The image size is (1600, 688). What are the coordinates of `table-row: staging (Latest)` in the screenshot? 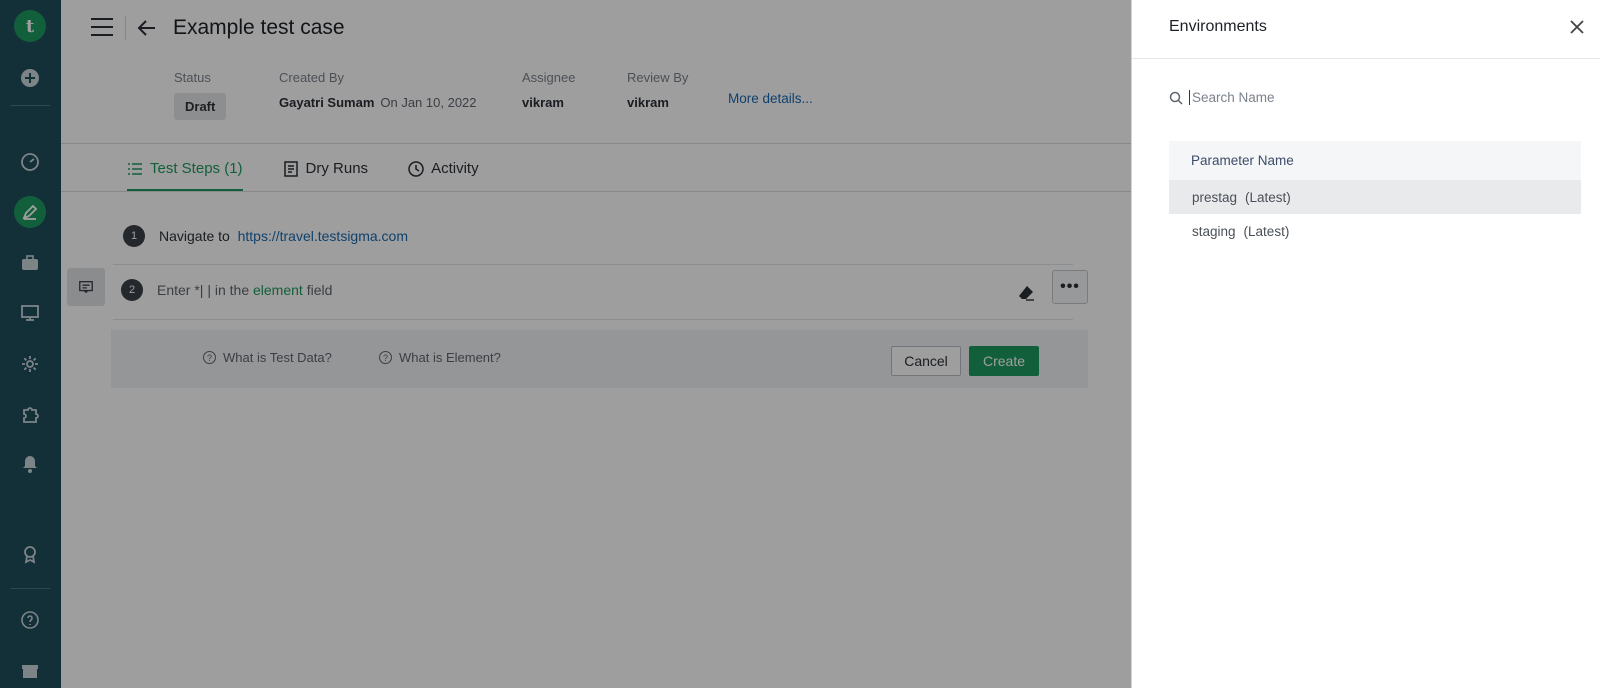 It's located at (1375, 231).